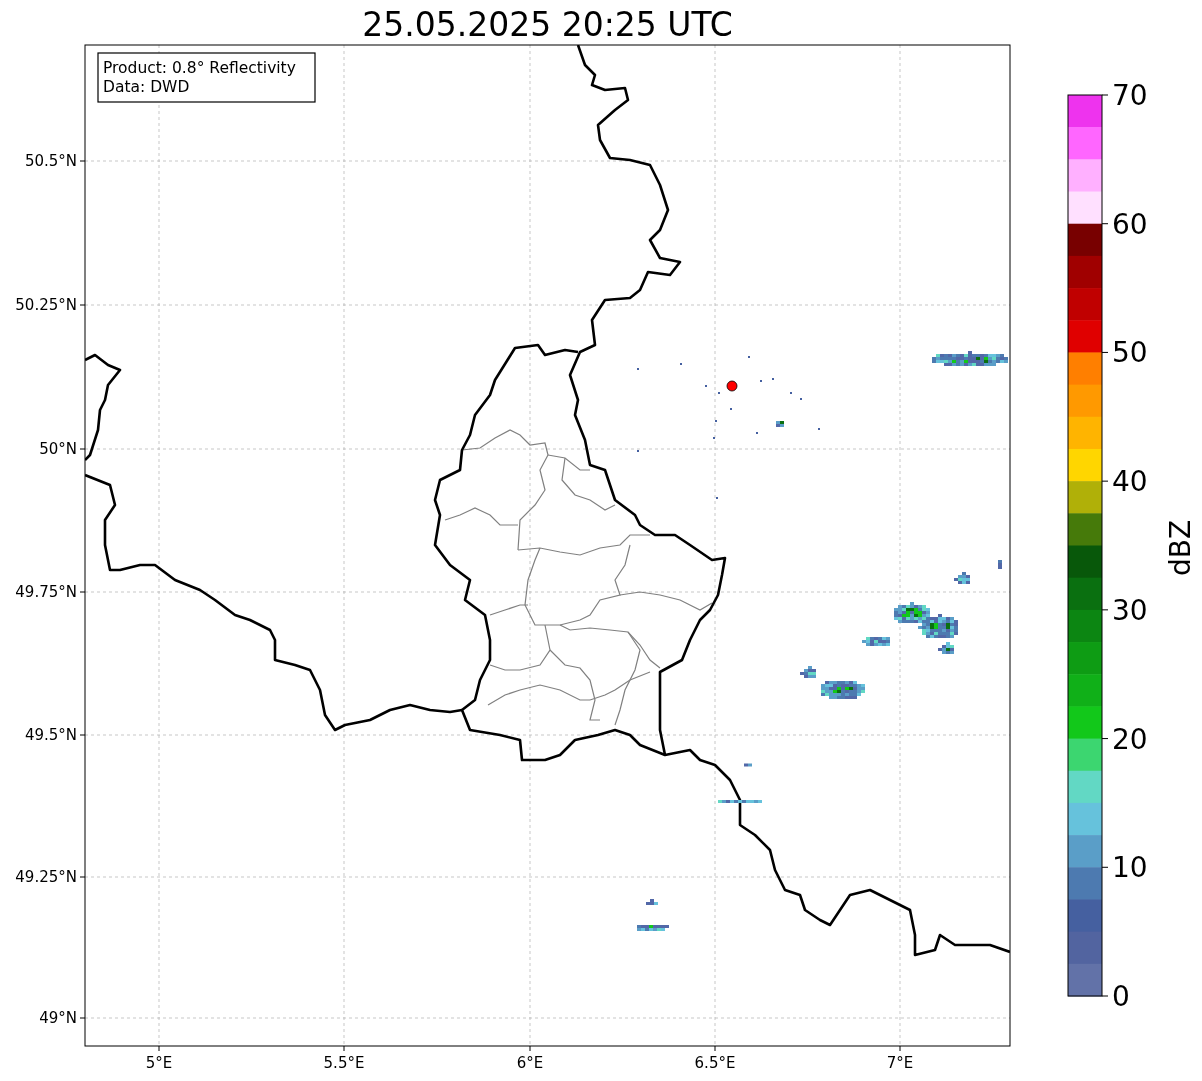 This screenshot has width=1202, height=1081. I want to click on colorbar-tick-label: 20, so click(1130, 739).